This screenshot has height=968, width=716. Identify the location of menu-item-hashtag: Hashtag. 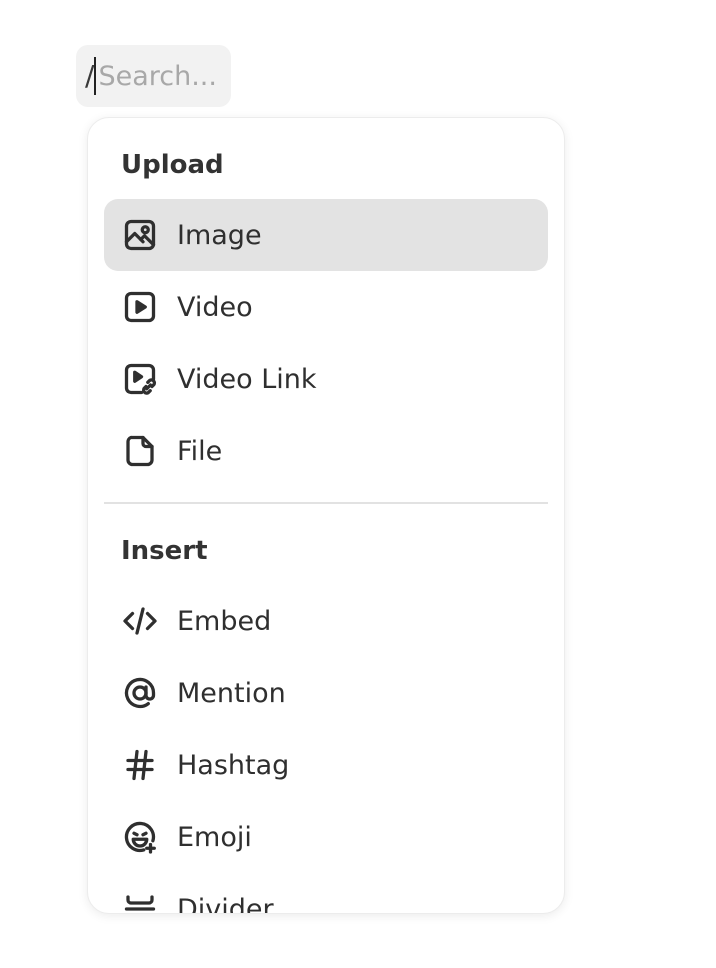
(326, 765).